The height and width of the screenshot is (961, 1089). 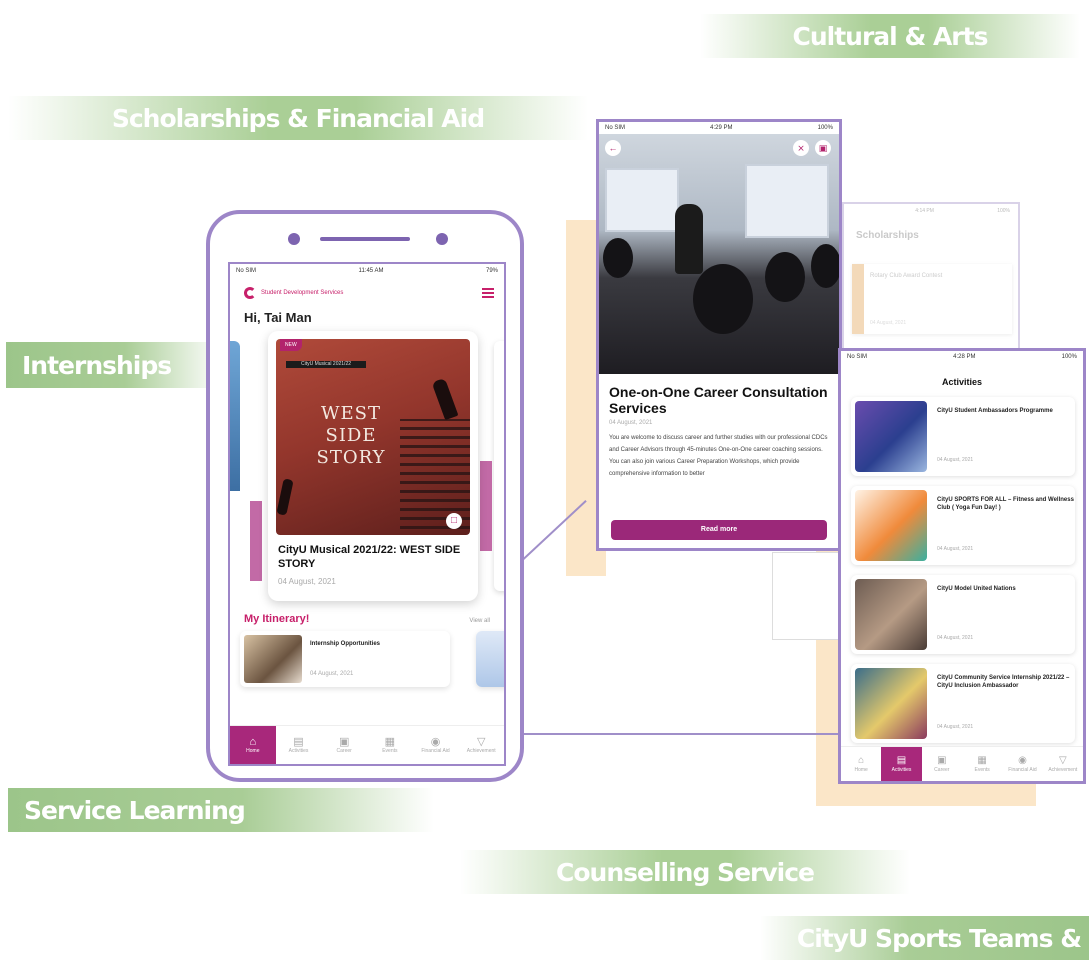 What do you see at coordinates (1022, 760) in the screenshot?
I see `money-icon: ◉` at bounding box center [1022, 760].